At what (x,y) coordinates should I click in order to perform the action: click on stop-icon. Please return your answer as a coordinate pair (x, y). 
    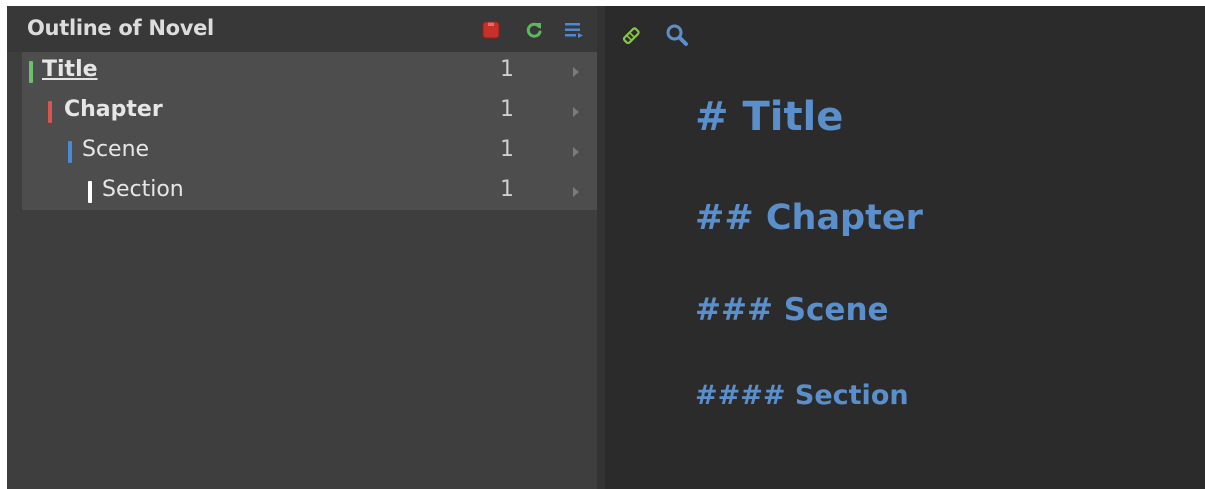
    Looking at the image, I should click on (491, 30).